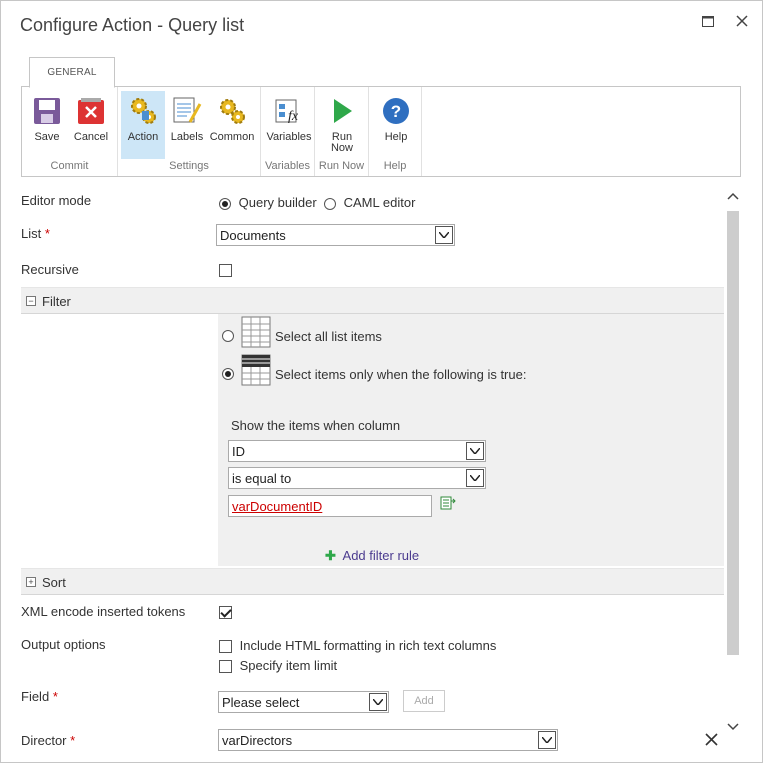 The height and width of the screenshot is (763, 763). Describe the element at coordinates (228, 374) in the screenshot. I see `select-when-radio` at that location.